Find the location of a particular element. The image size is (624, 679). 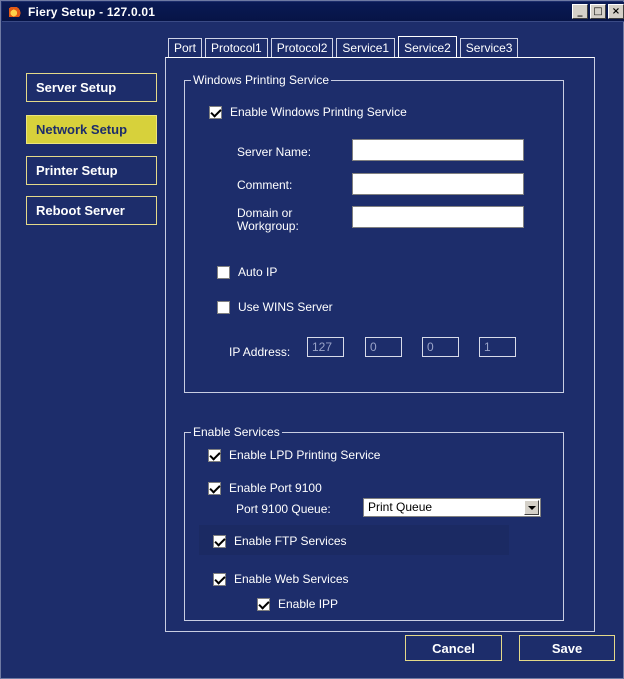

auto-ip-row: Auto IP is located at coordinates (247, 272).